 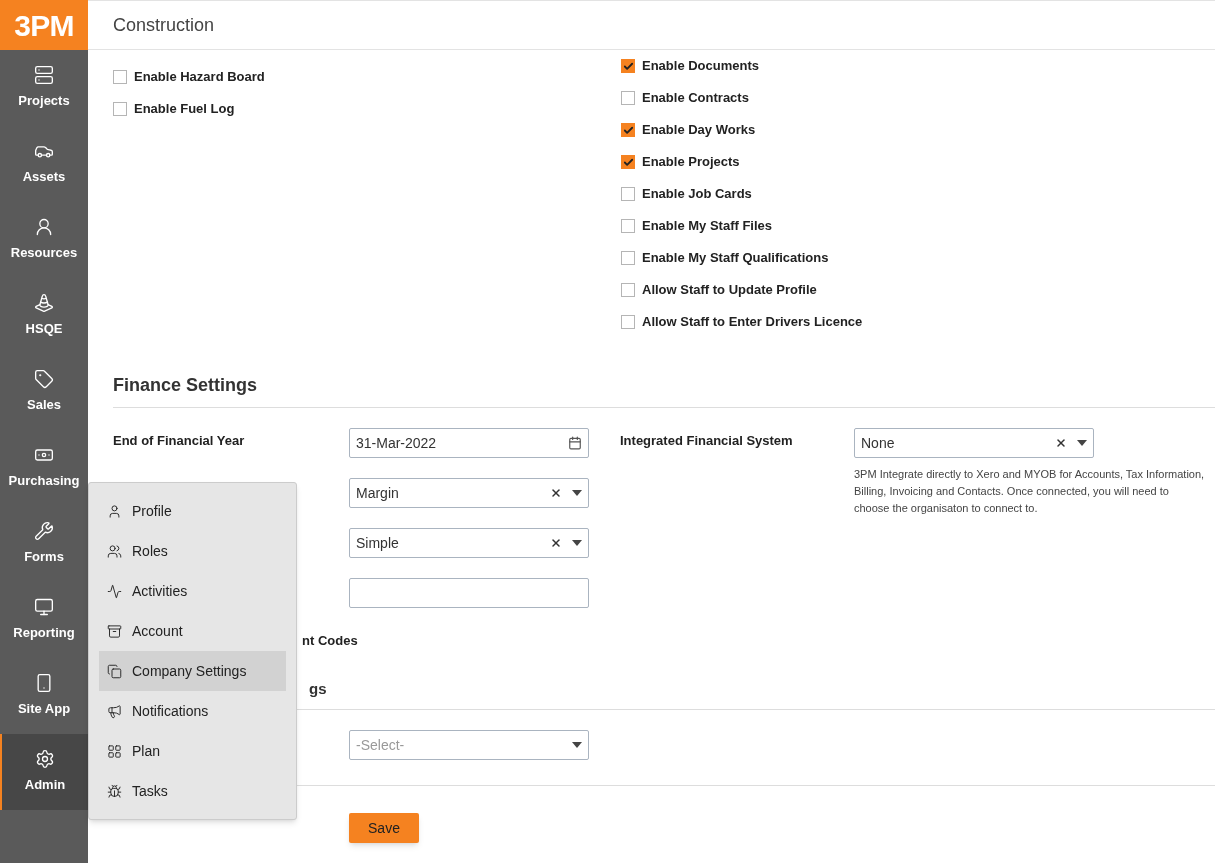 I want to click on menu-item: Company Settings, so click(x=192, y=671).